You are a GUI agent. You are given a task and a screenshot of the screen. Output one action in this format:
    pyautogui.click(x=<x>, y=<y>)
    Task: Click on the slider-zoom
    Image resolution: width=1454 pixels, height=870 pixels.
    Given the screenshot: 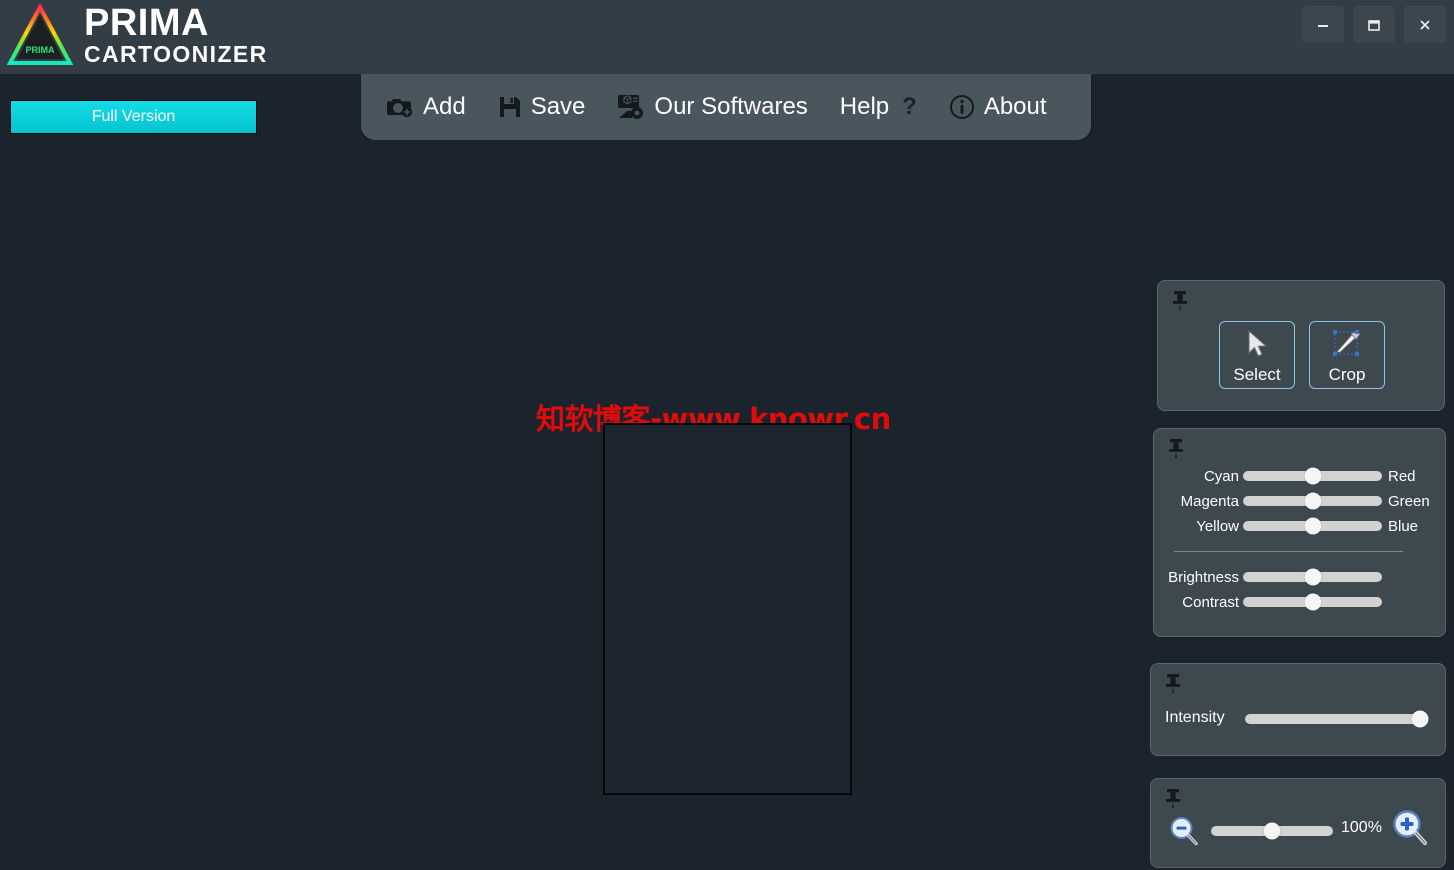 What is the action you would take?
    pyautogui.click(x=1272, y=831)
    